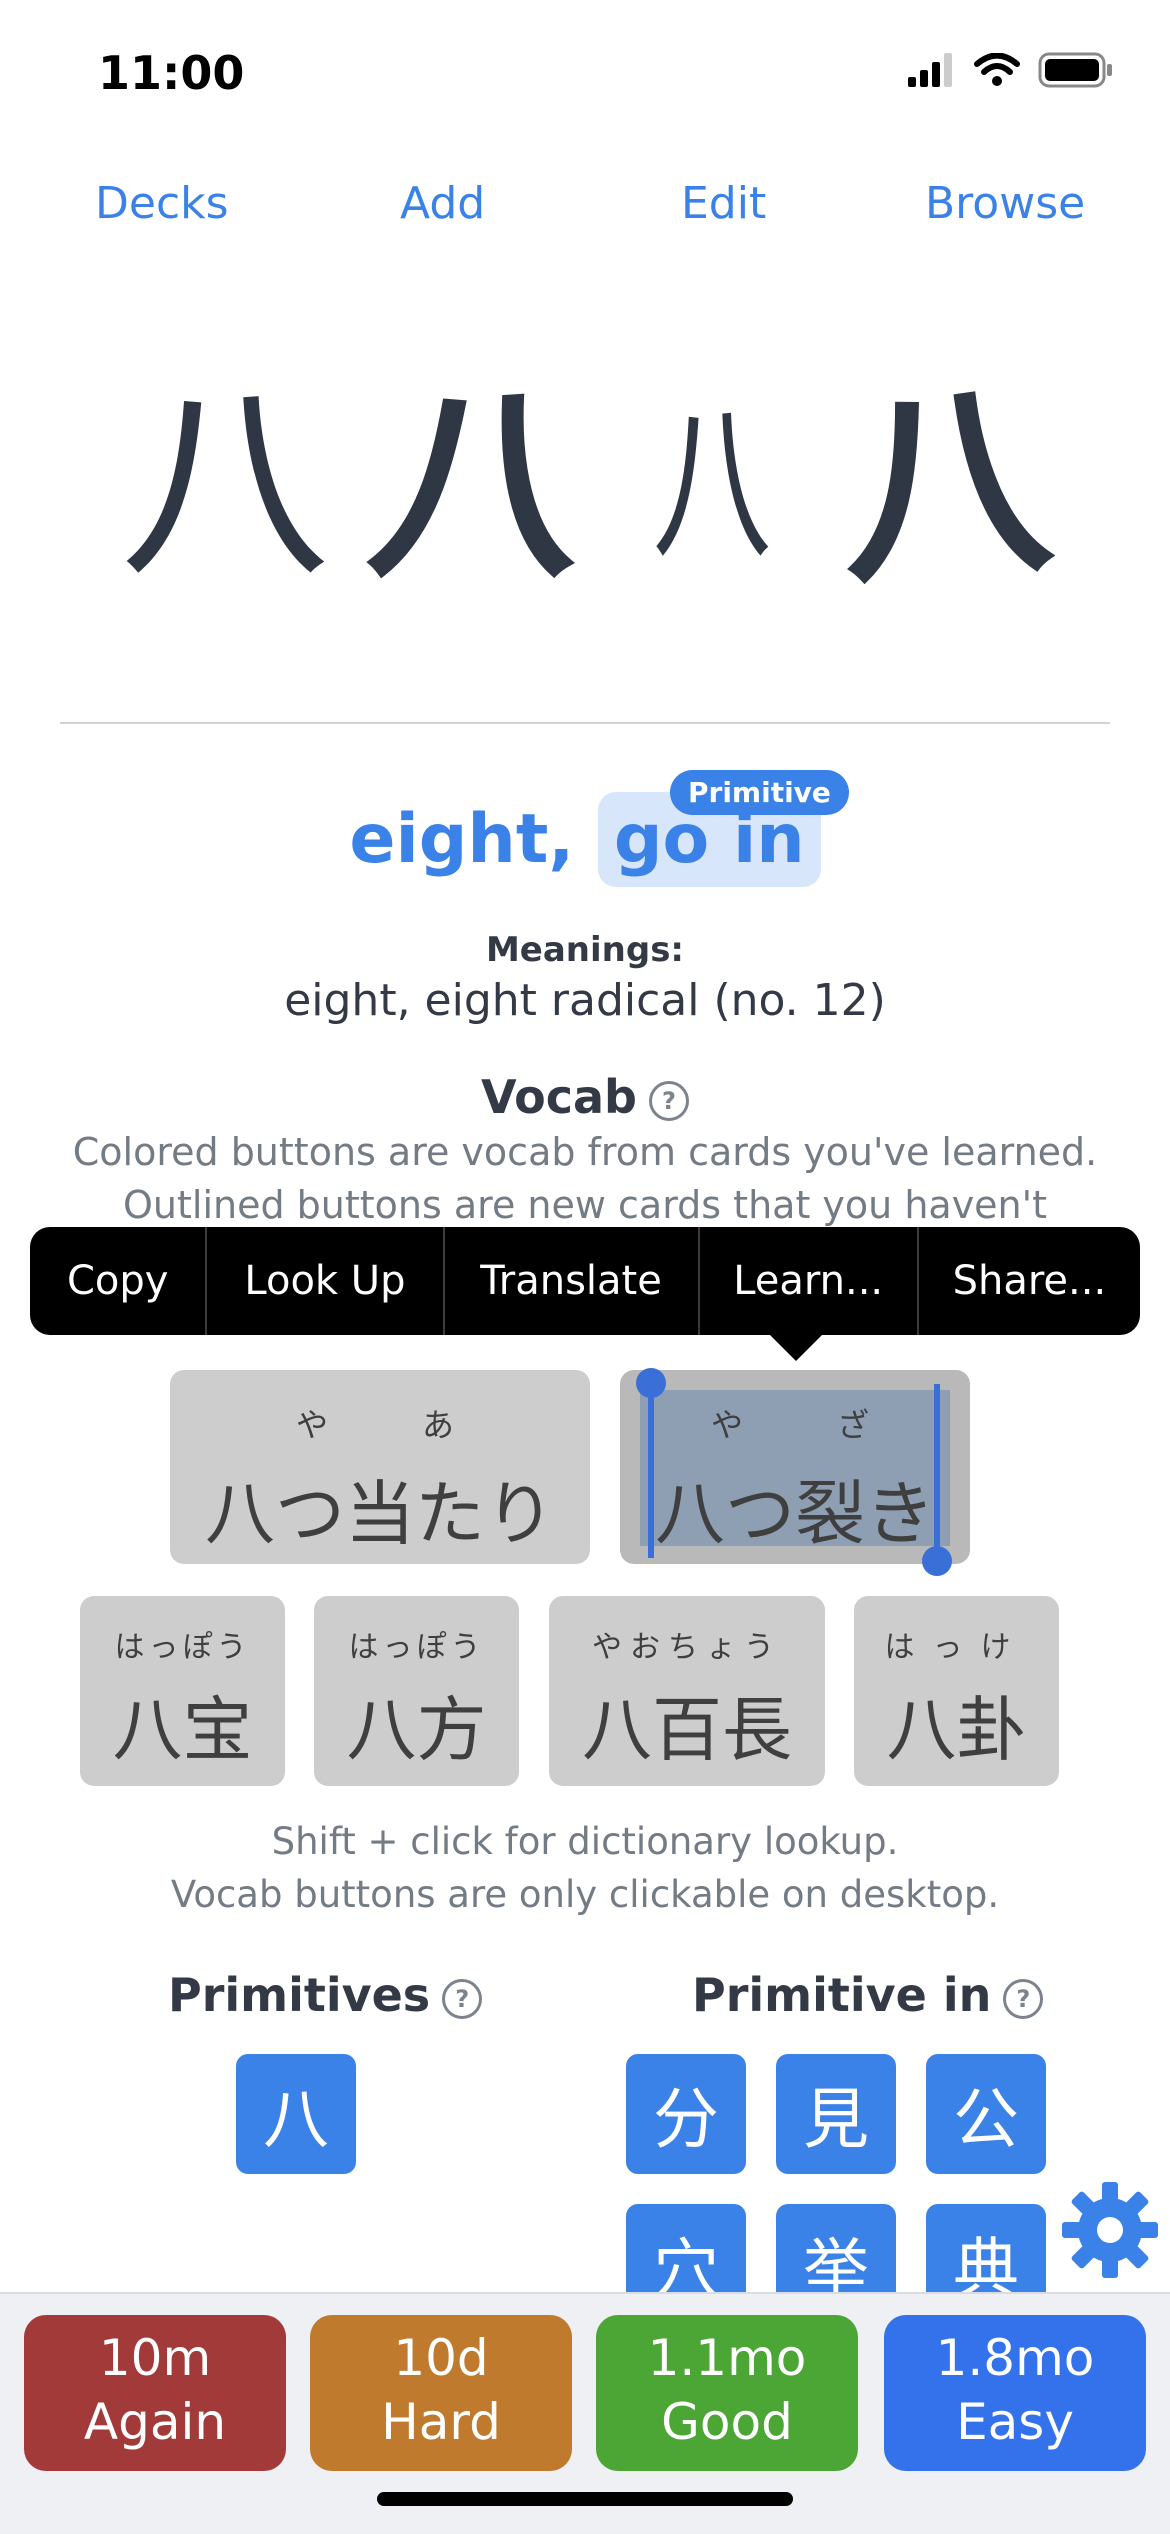 The width and height of the screenshot is (1170, 2534). Describe the element at coordinates (651, 1383) in the screenshot. I see `selection-start-handle` at that location.